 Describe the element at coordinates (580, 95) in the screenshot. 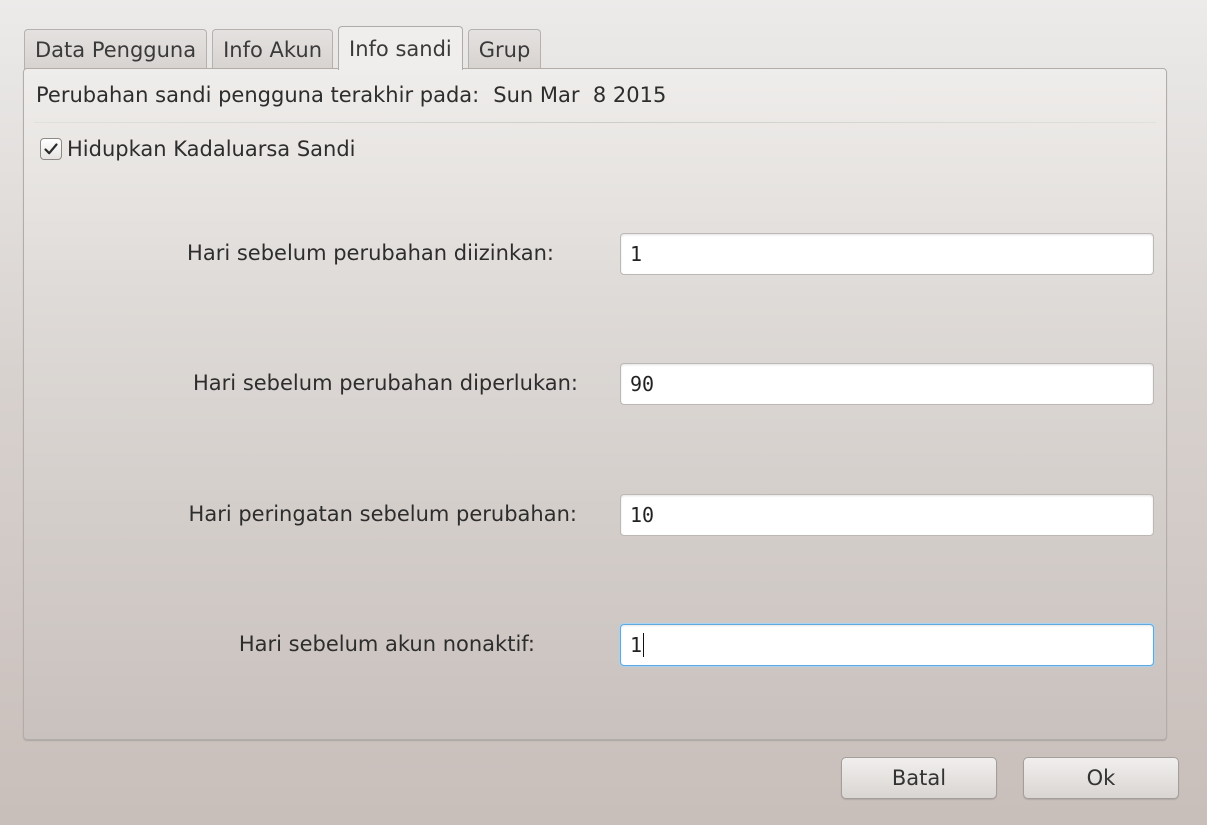

I see `last-change-value: Sun Mar 8 2015` at that location.